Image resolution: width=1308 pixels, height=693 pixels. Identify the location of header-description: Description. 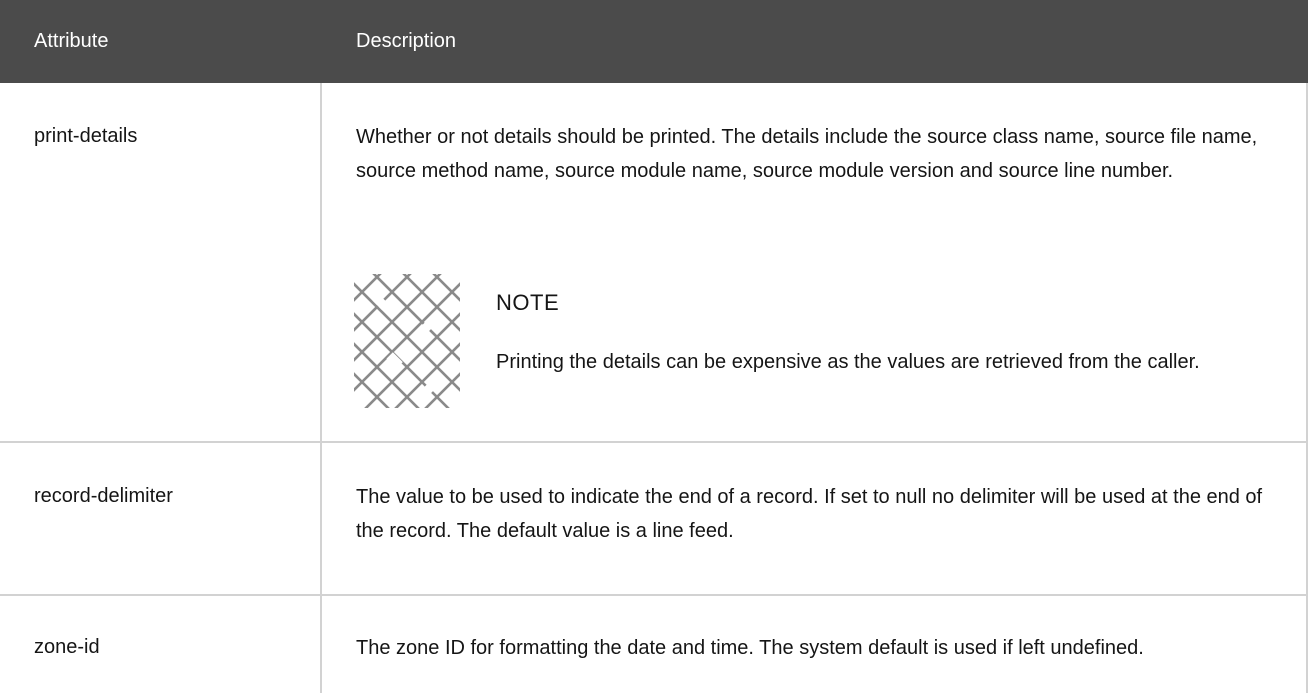
(406, 41).